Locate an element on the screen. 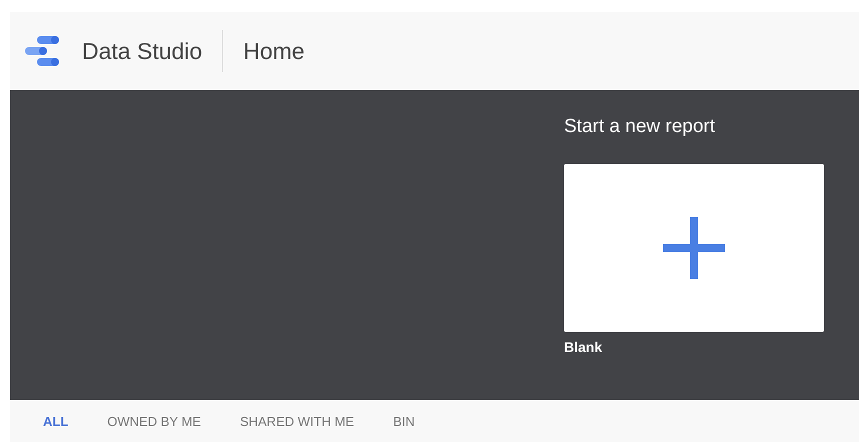  filter-tab: BIN is located at coordinates (404, 421).